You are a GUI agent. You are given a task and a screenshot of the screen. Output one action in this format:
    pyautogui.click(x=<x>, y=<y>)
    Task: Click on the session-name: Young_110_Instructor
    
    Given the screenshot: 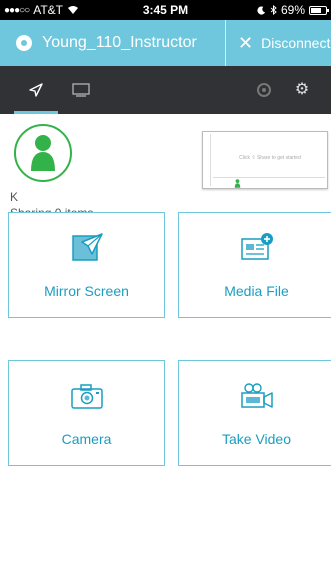 What is the action you would take?
    pyautogui.click(x=119, y=42)
    